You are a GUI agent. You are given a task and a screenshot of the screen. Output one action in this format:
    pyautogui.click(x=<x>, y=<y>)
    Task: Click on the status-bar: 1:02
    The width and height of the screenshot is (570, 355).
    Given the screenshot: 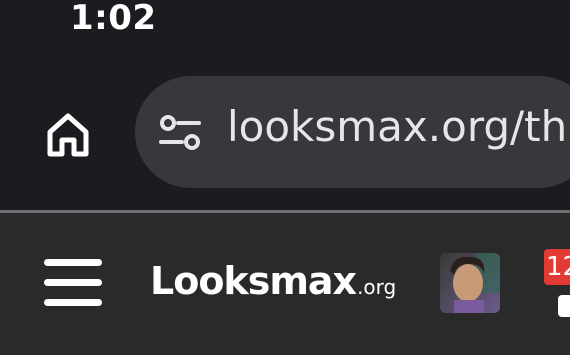 What is the action you would take?
    pyautogui.click(x=285, y=24)
    